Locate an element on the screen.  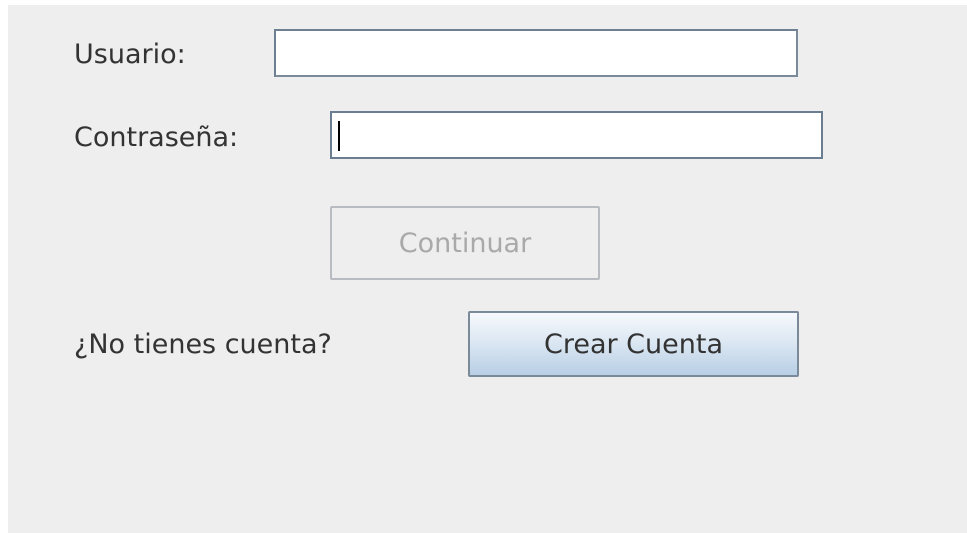
password-input is located at coordinates (576, 135).